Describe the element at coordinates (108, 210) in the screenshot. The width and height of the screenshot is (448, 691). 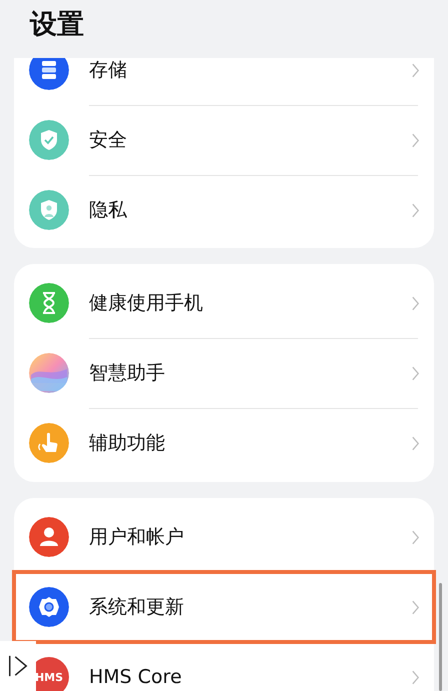
I see `row-label: 隐私` at that location.